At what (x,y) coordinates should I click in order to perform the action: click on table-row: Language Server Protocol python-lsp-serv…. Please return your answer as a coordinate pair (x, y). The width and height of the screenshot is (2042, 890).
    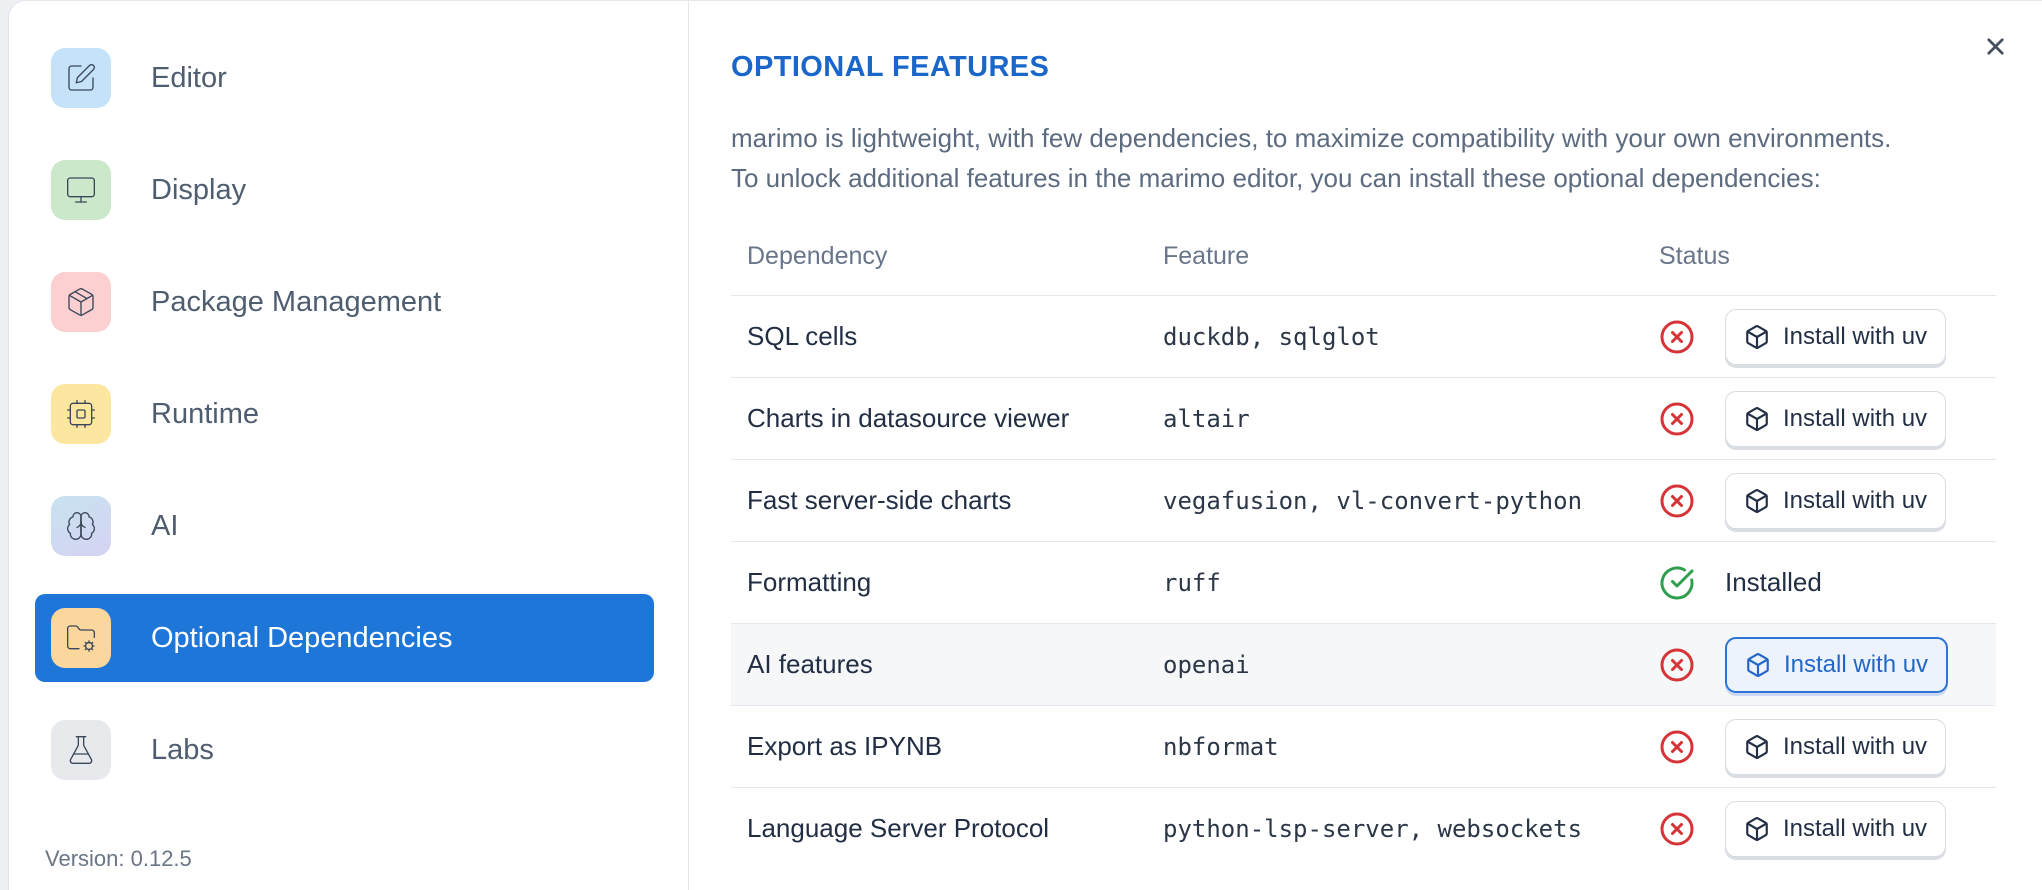
    Looking at the image, I should click on (1363, 829).